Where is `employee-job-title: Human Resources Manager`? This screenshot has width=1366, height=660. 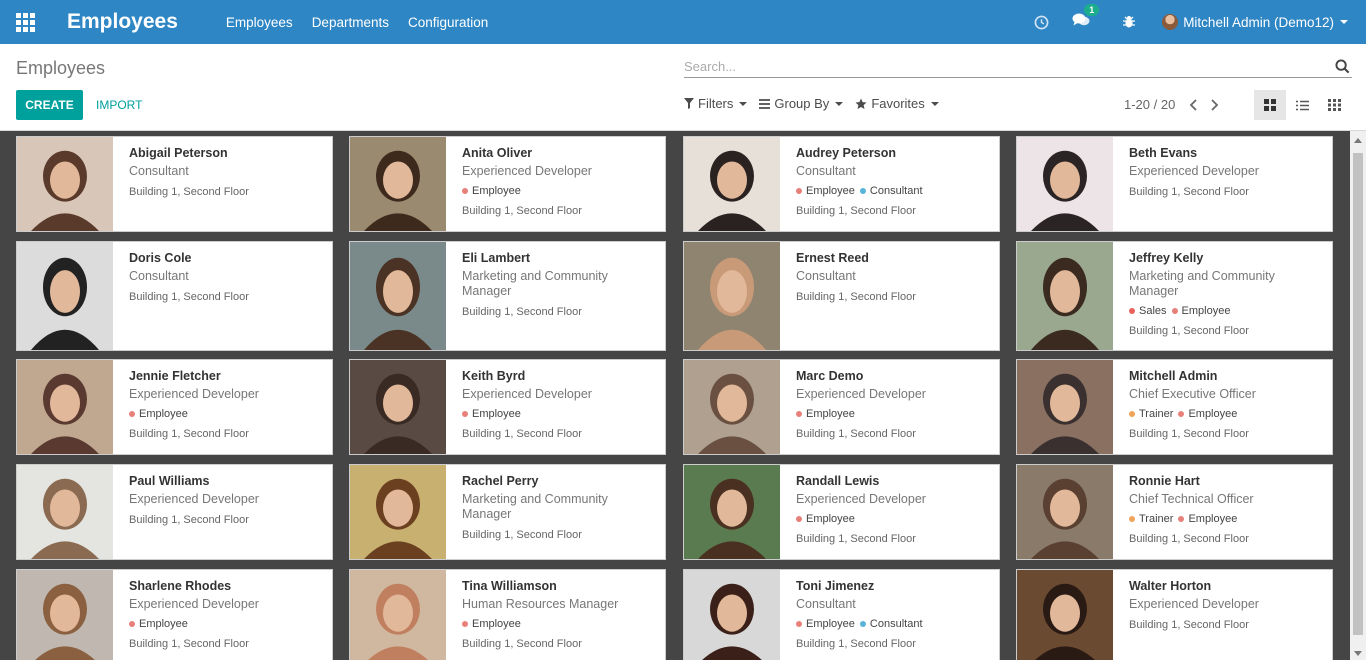
employee-job-title: Human Resources Manager is located at coordinates (540, 604).